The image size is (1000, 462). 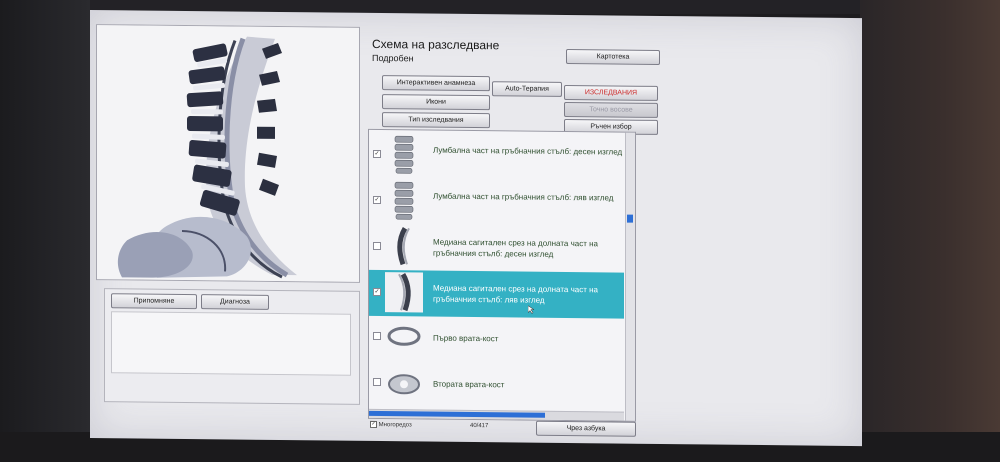 I want to click on list-item: Втората врата-кост, so click(x=496, y=386).